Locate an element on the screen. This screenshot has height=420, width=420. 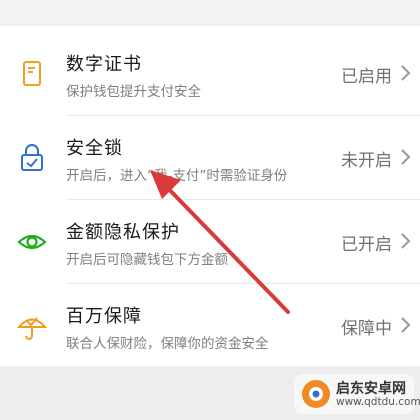
watermark-logo-icon is located at coordinates (316, 394).